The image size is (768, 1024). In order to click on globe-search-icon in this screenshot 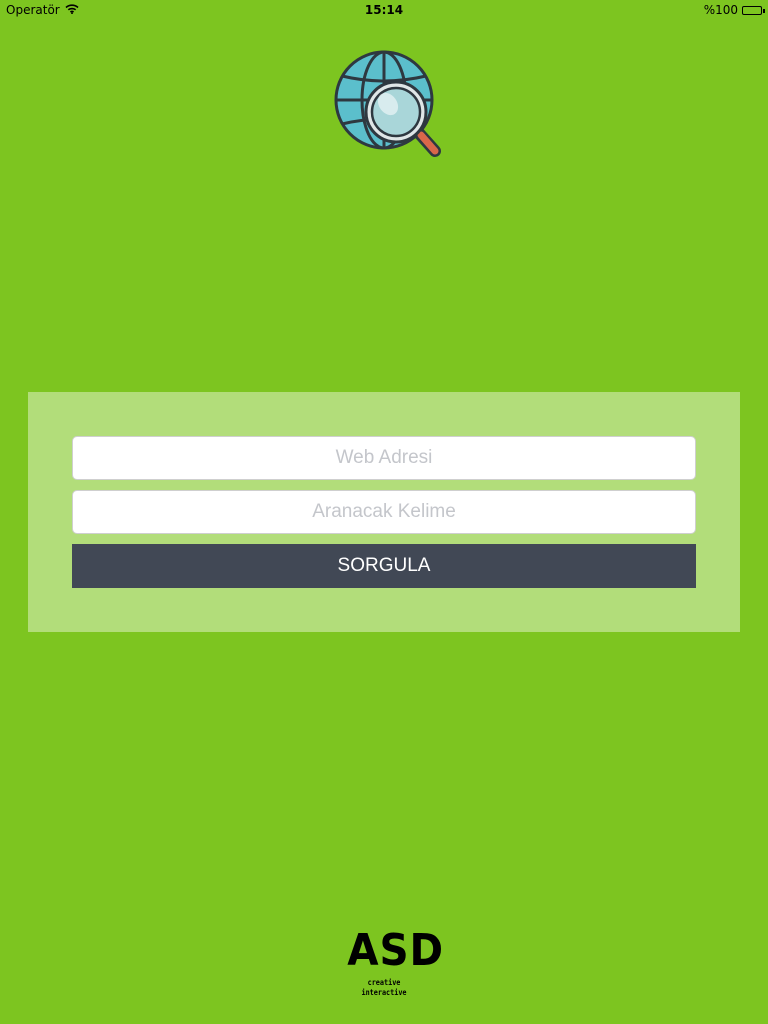, I will do `click(389, 105)`.